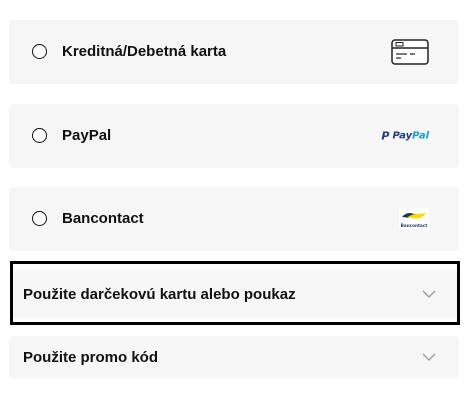  I want to click on payment-option-label: Kreditná/Debetná karta, so click(144, 51).